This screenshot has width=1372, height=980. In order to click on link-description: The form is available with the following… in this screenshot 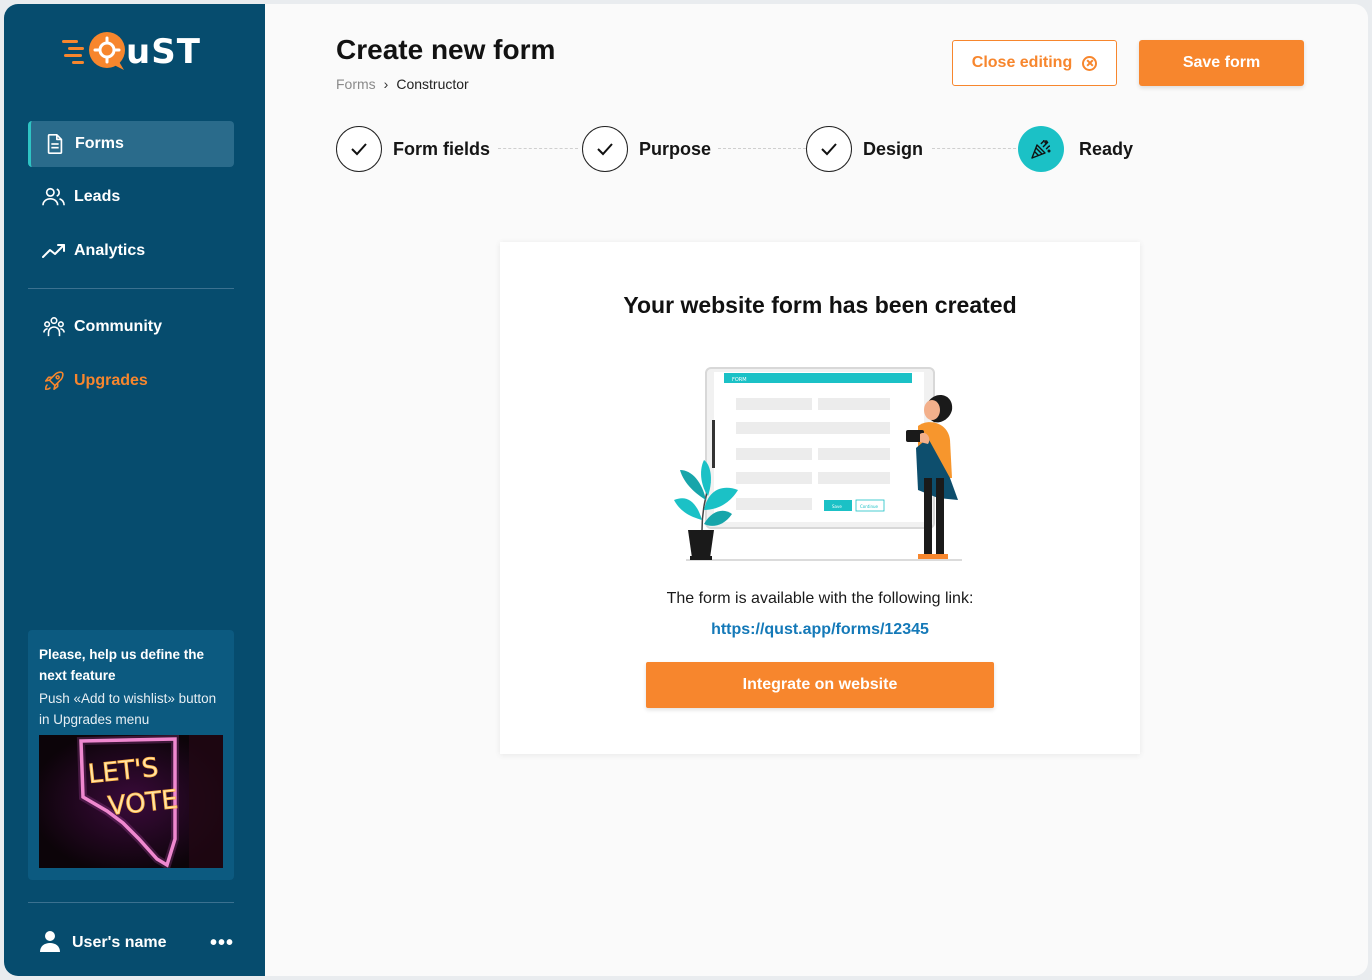, I will do `click(820, 598)`.